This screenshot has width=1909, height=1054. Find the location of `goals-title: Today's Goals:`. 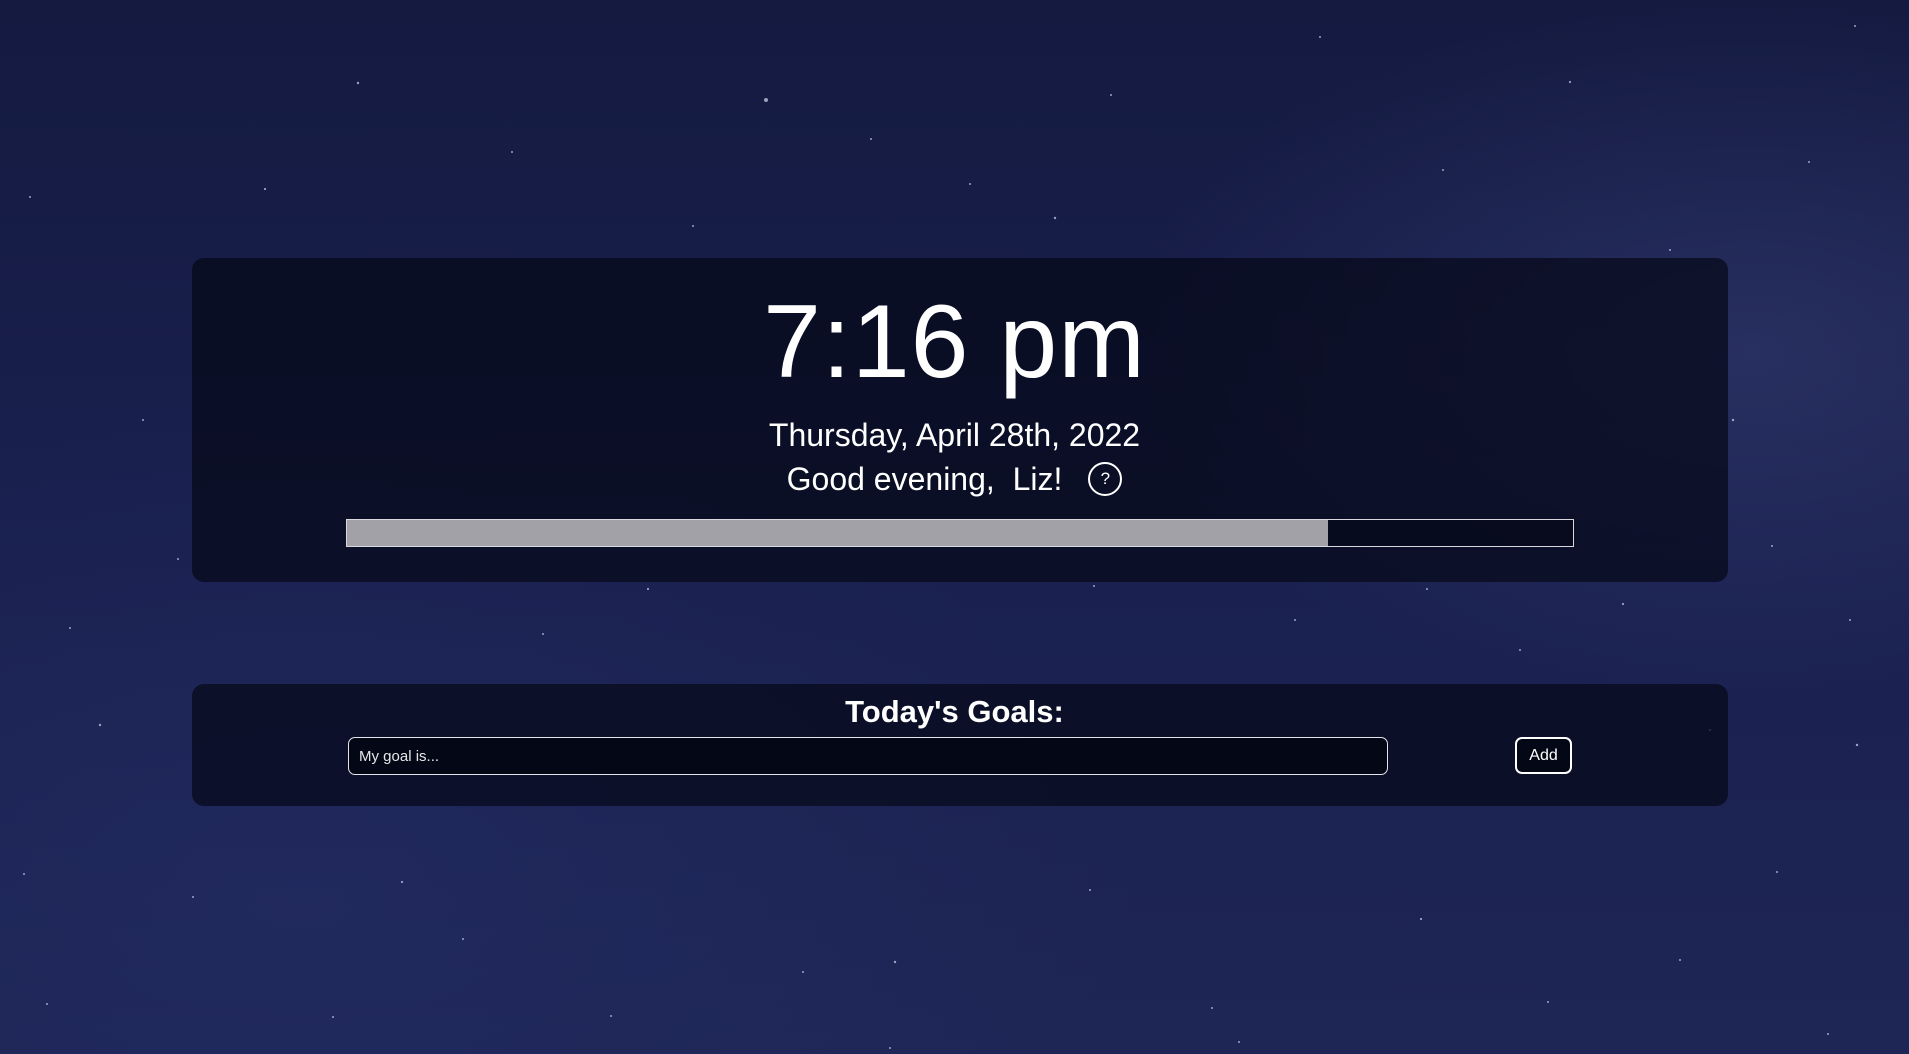

goals-title: Today's Goals: is located at coordinates (954, 711).